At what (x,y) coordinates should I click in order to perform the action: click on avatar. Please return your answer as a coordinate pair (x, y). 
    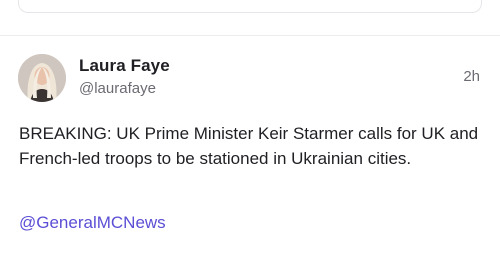
    Looking at the image, I should click on (42, 78).